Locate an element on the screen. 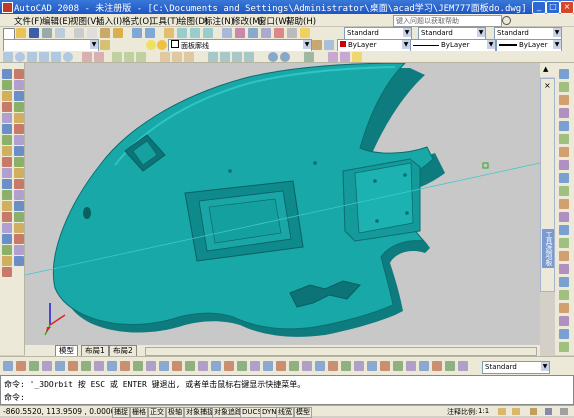  array-icon is located at coordinates (19, 118).